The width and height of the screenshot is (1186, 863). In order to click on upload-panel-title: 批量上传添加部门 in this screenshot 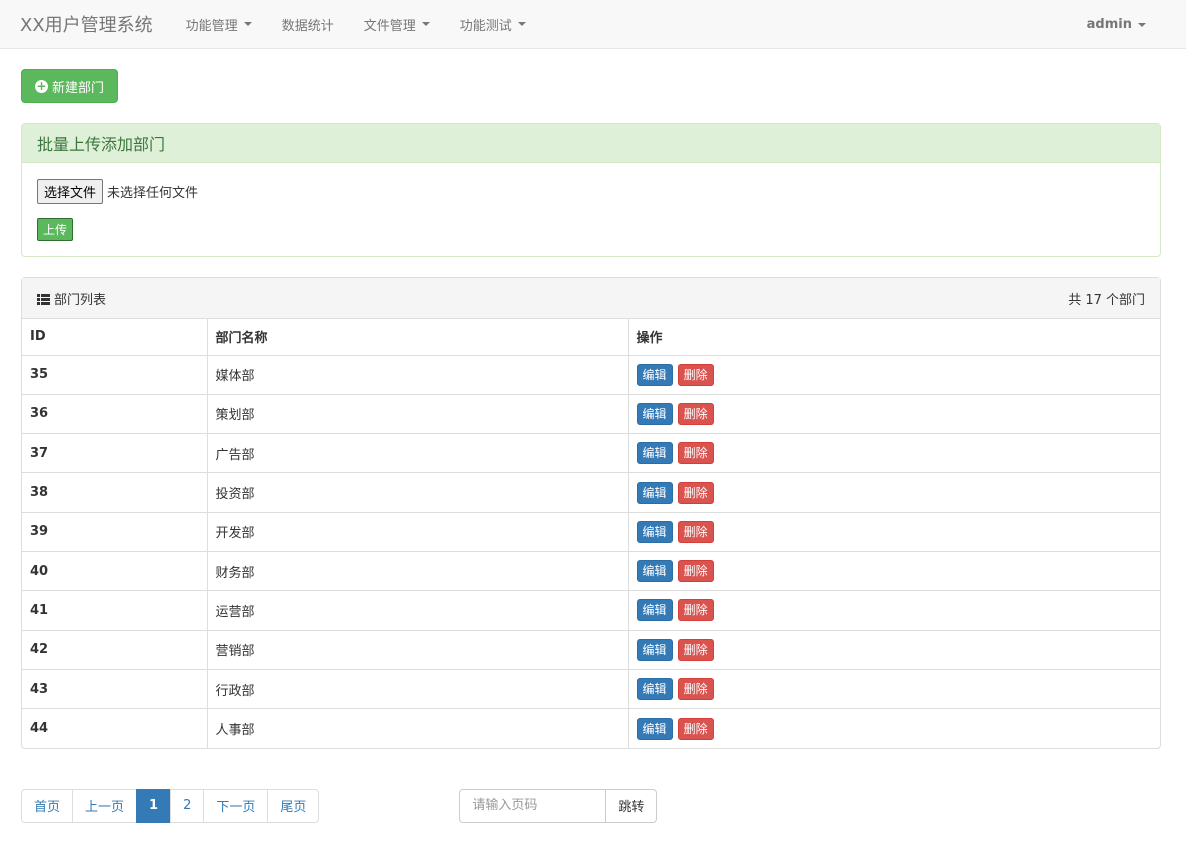, I will do `click(591, 143)`.